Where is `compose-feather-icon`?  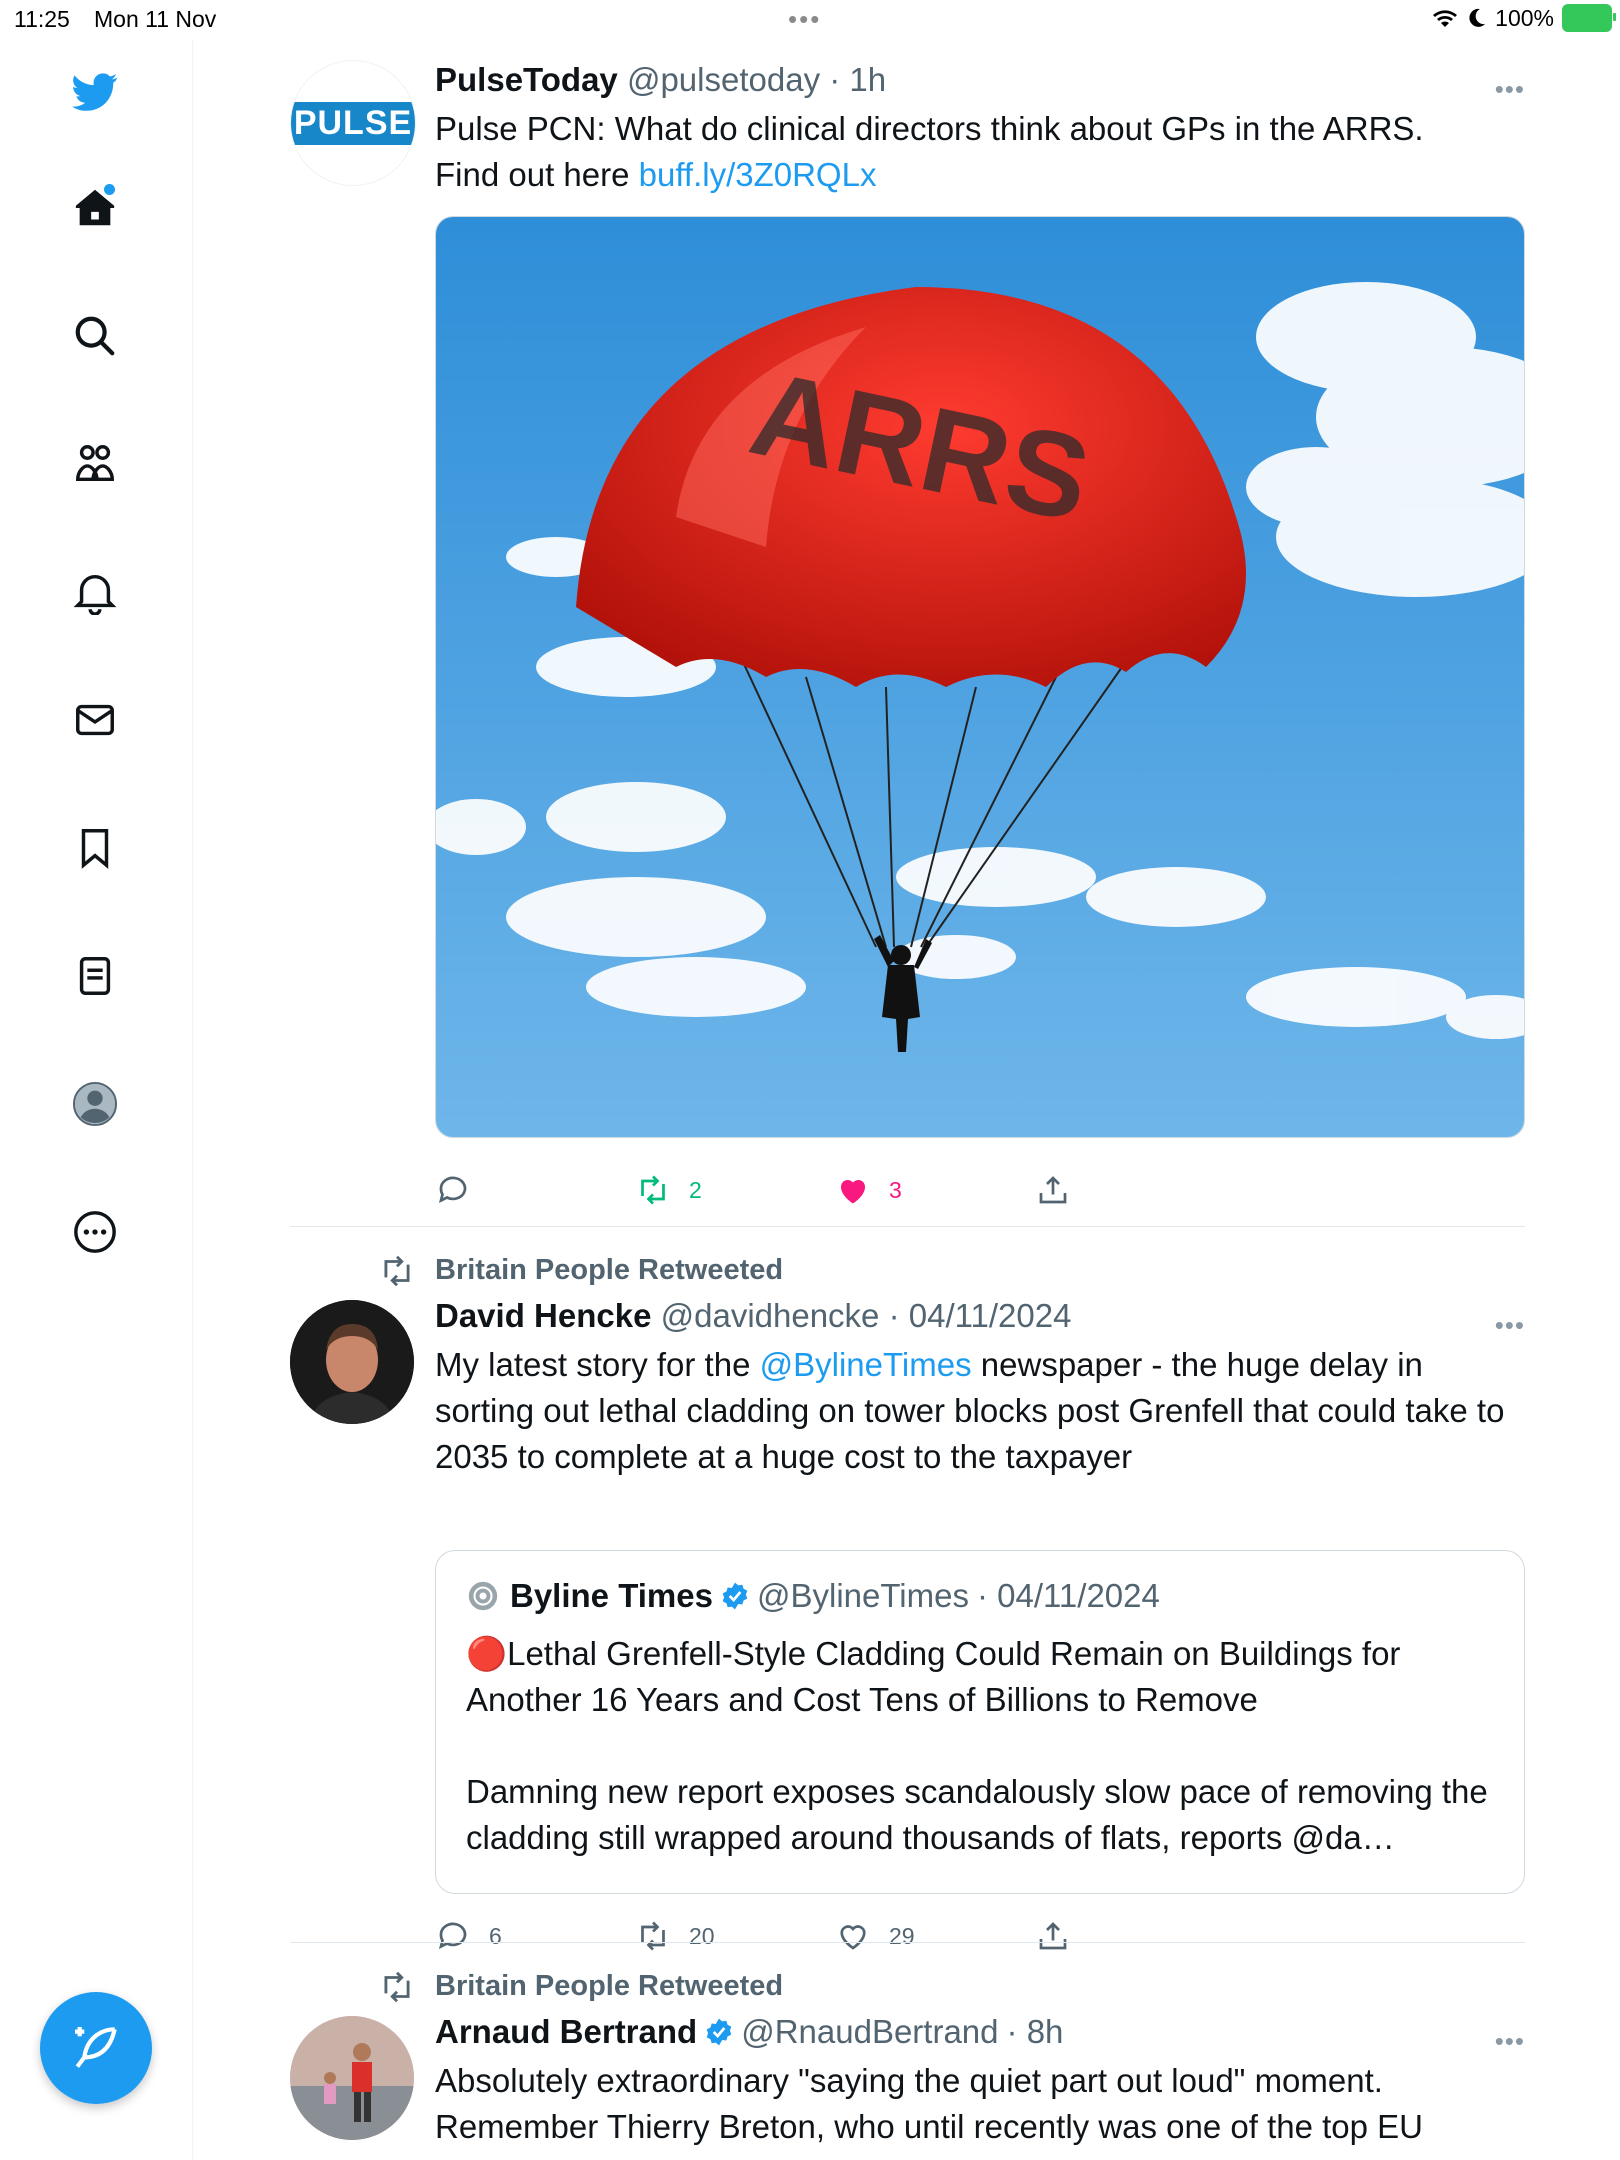
compose-feather-icon is located at coordinates (96, 2047).